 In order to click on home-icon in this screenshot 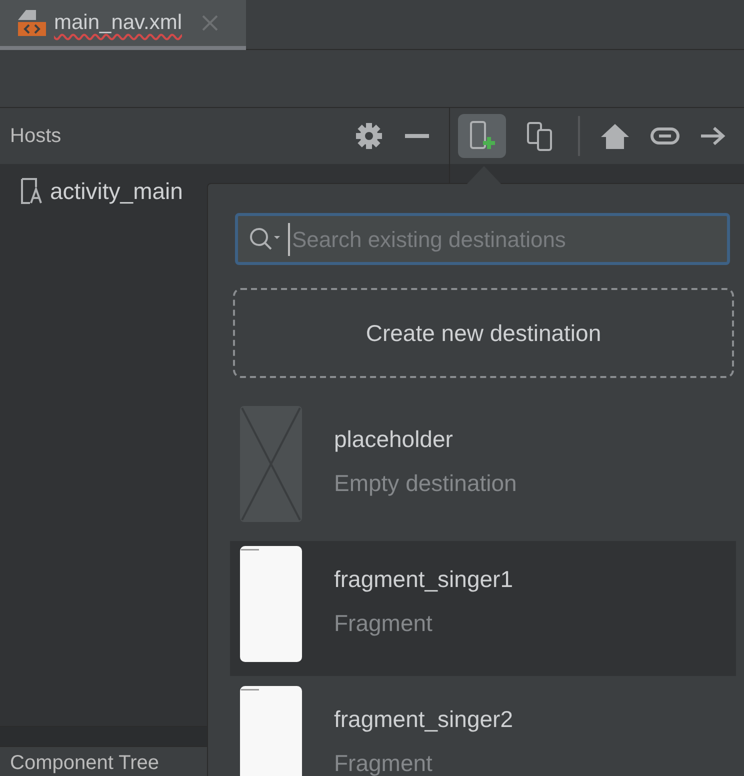, I will do `click(615, 136)`.